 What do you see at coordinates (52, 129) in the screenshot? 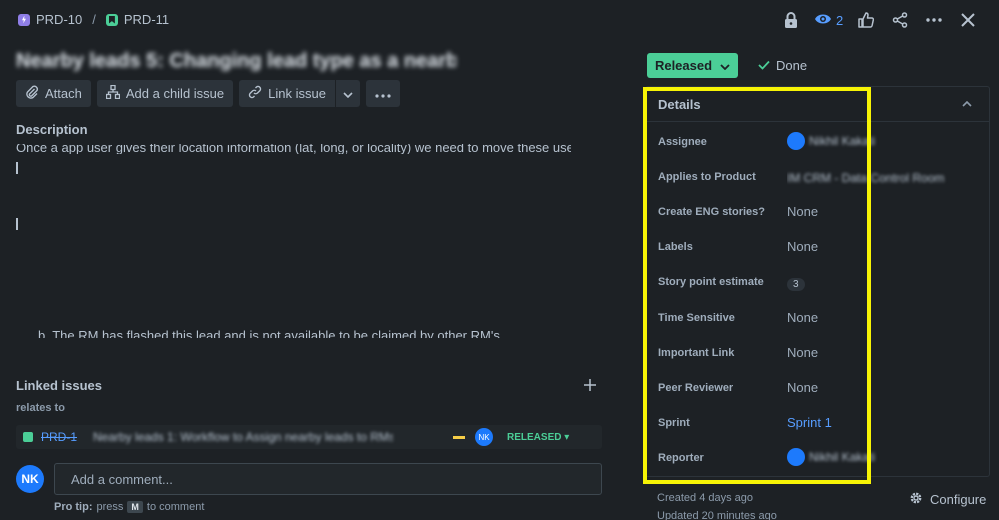
I see `description-heading: Description` at bounding box center [52, 129].